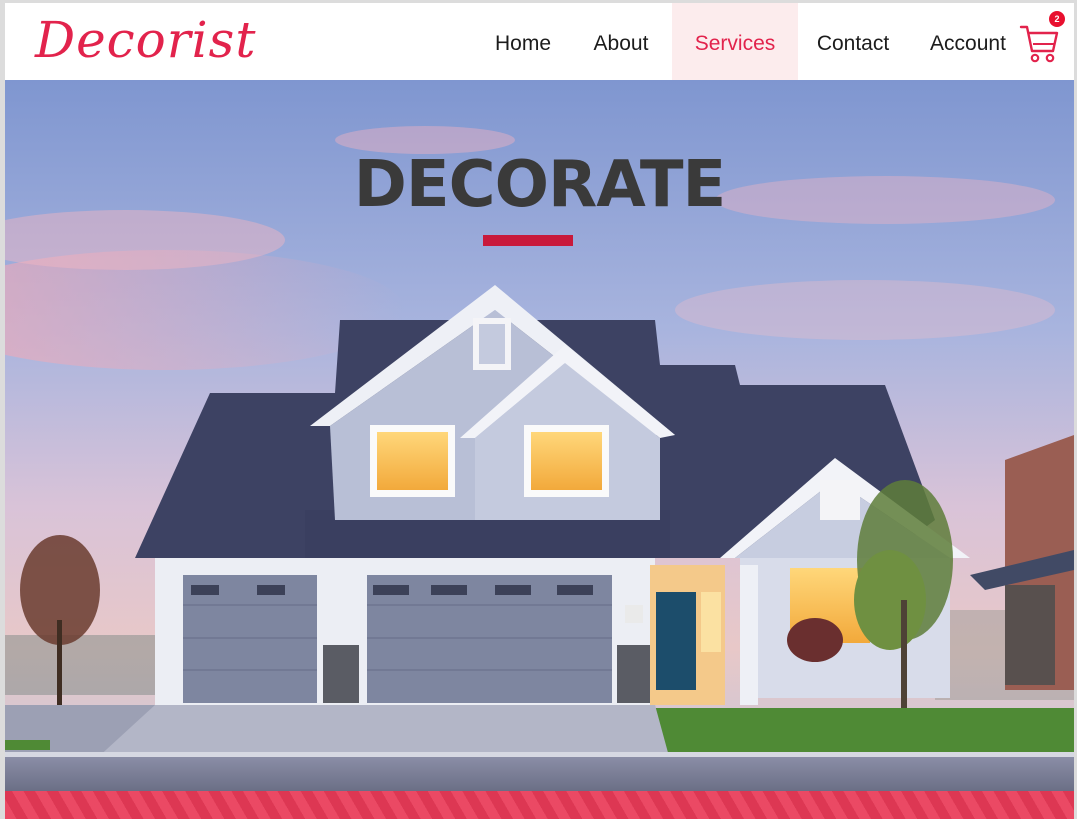 Image resolution: width=1077 pixels, height=819 pixels. What do you see at coordinates (853, 41) in the screenshot?
I see `nav-contact: Contact` at bounding box center [853, 41].